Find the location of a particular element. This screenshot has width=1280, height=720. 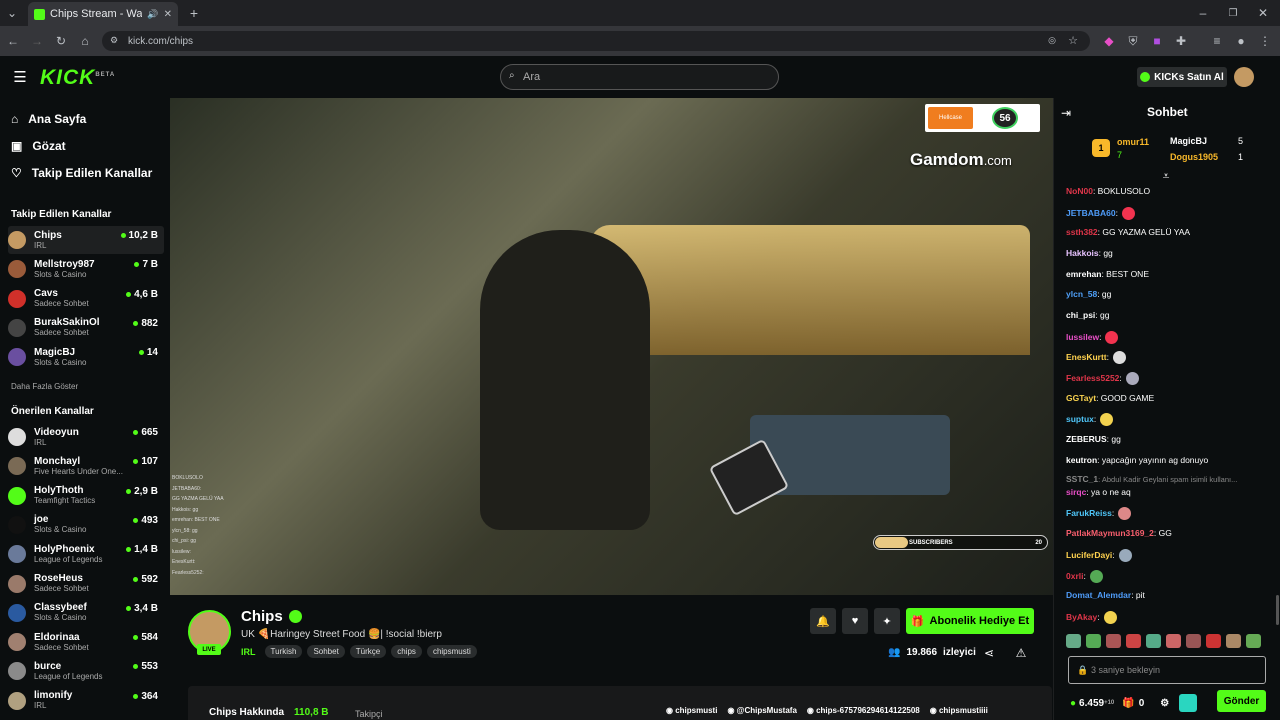

chat-username: LuciferDayi is located at coordinates (1089, 555).